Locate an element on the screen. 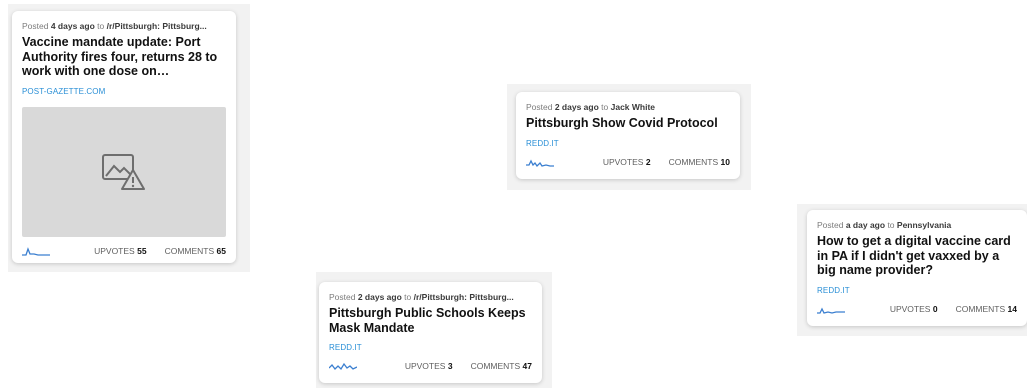  upvotes-count: UPVOTES 2 is located at coordinates (626, 161).